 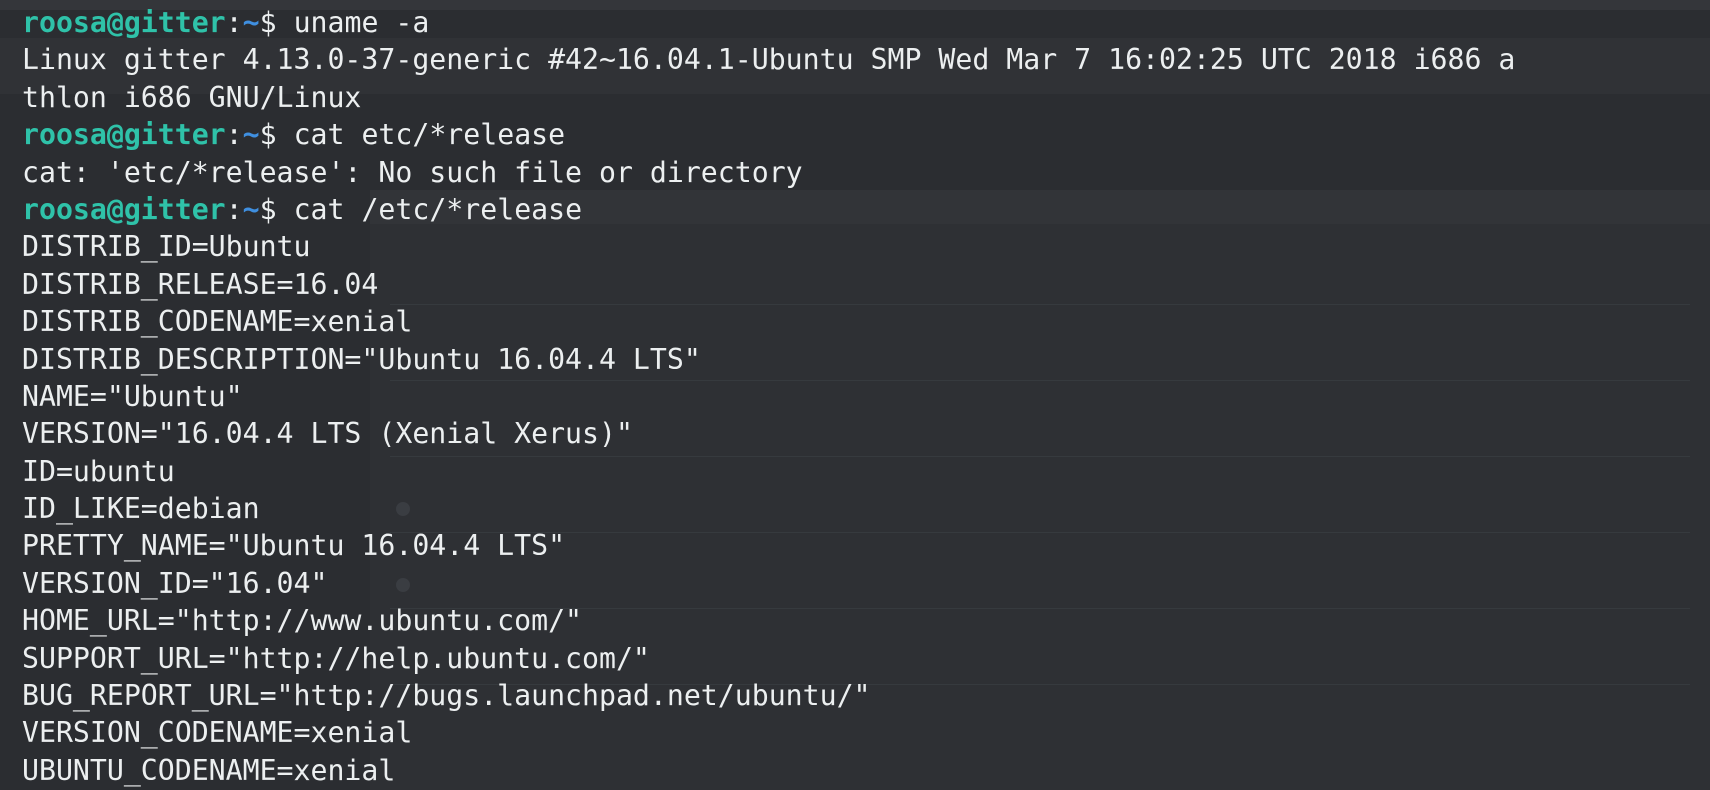 I want to click on output-line: ID=ubuntu, so click(x=98, y=471).